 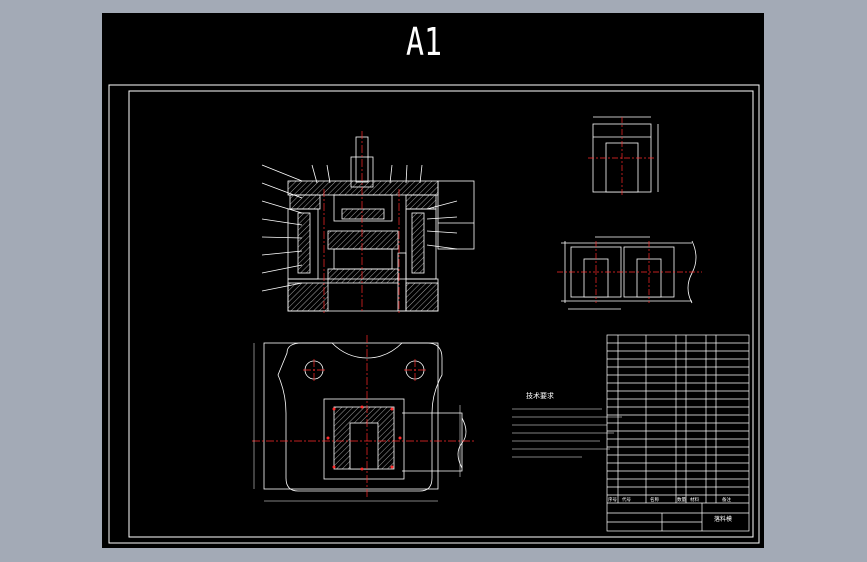 I want to click on assembly-centerlines, so click(x=361, y=222).